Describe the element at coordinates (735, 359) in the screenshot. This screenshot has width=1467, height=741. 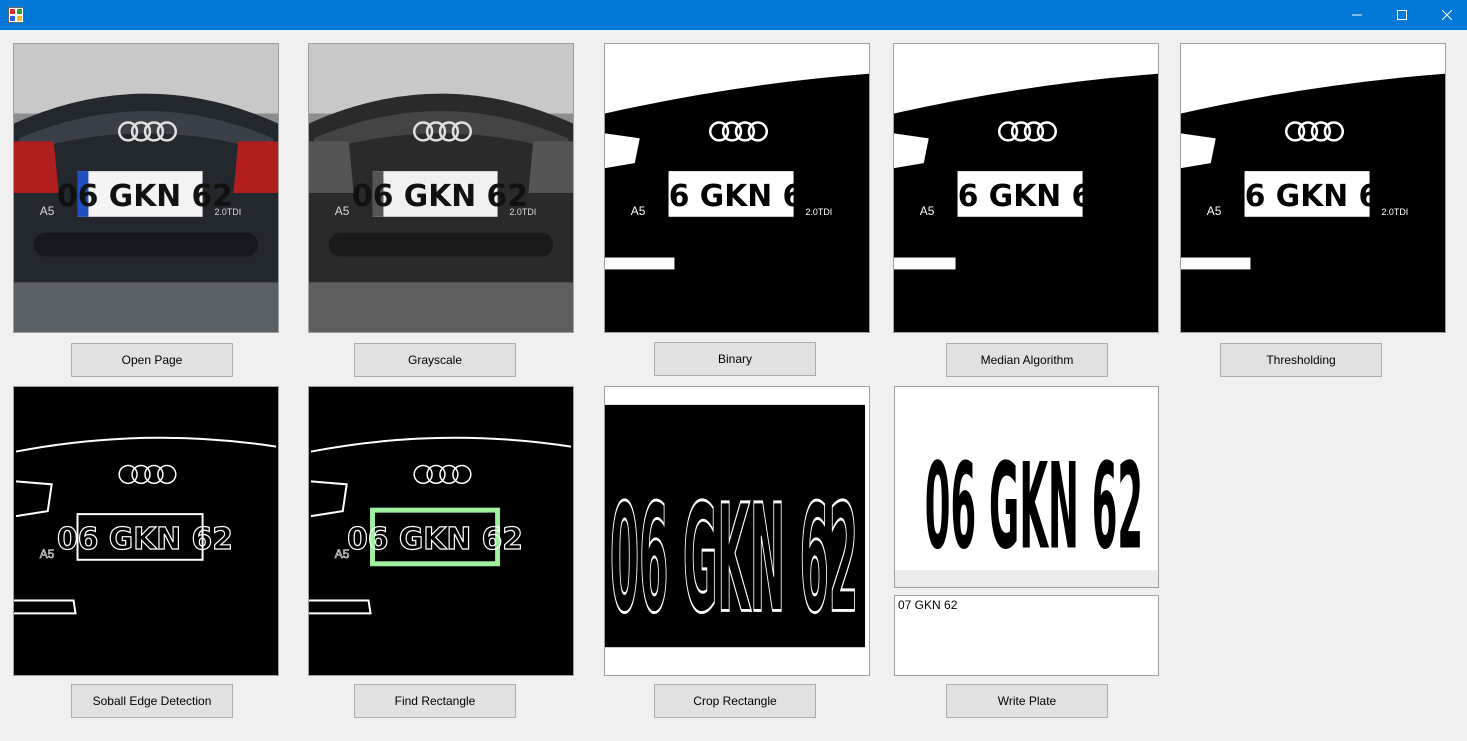
I see `binary-button: Binary` at that location.